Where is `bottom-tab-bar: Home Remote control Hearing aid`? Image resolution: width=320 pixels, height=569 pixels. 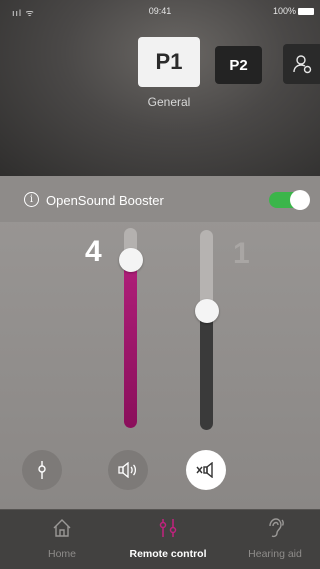
bottom-tab-bar: Home Remote control Hearing aid is located at coordinates (160, 539).